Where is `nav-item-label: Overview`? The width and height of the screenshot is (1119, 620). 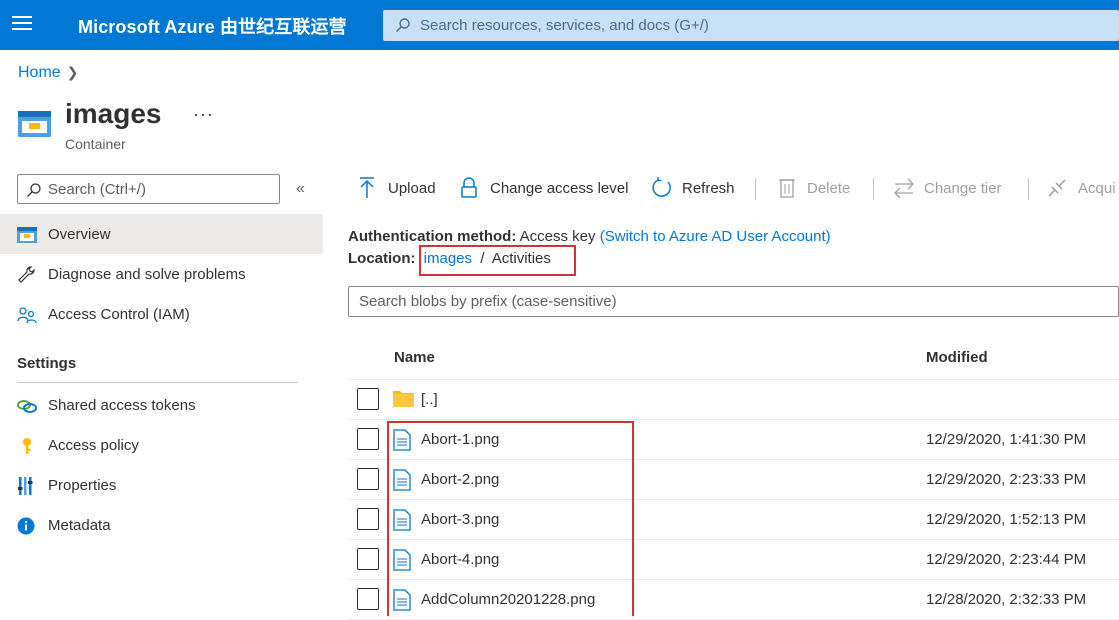
nav-item-label: Overview is located at coordinates (79, 234).